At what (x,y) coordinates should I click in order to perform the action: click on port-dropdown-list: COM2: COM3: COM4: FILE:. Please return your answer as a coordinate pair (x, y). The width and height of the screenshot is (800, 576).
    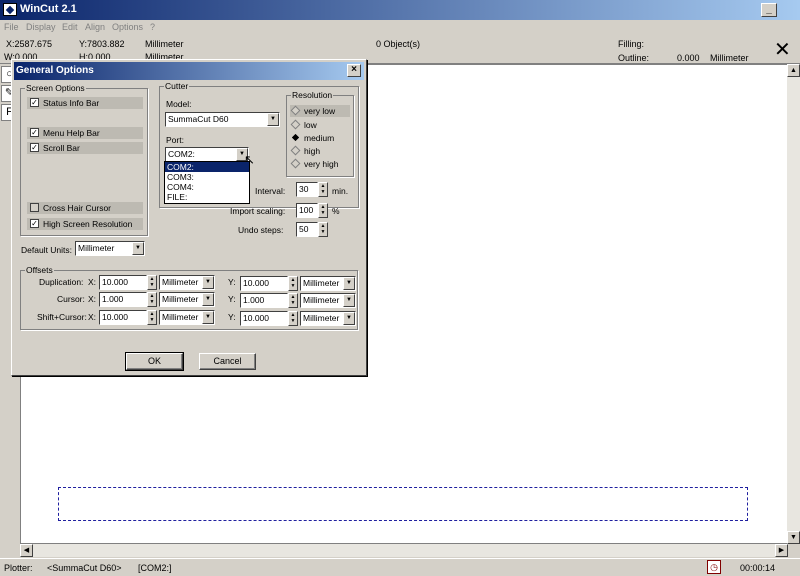
    Looking at the image, I should click on (207, 182).